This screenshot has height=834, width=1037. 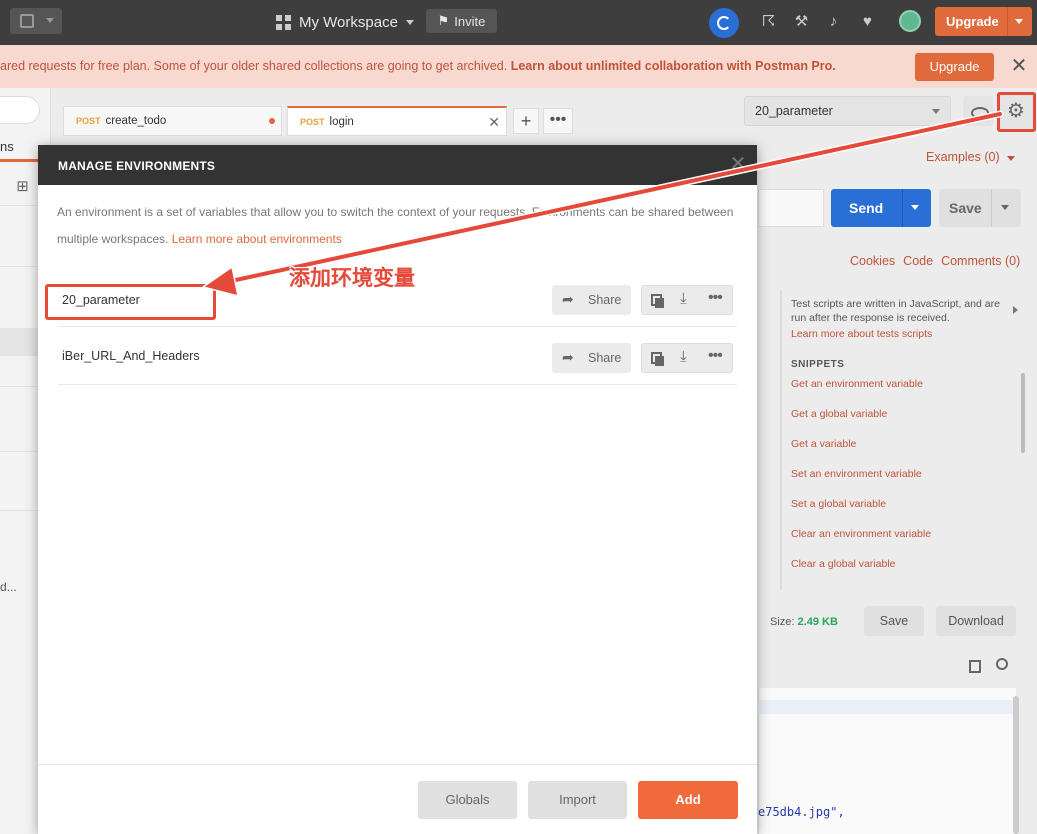 I want to click on import-button: Import, so click(x=577, y=800).